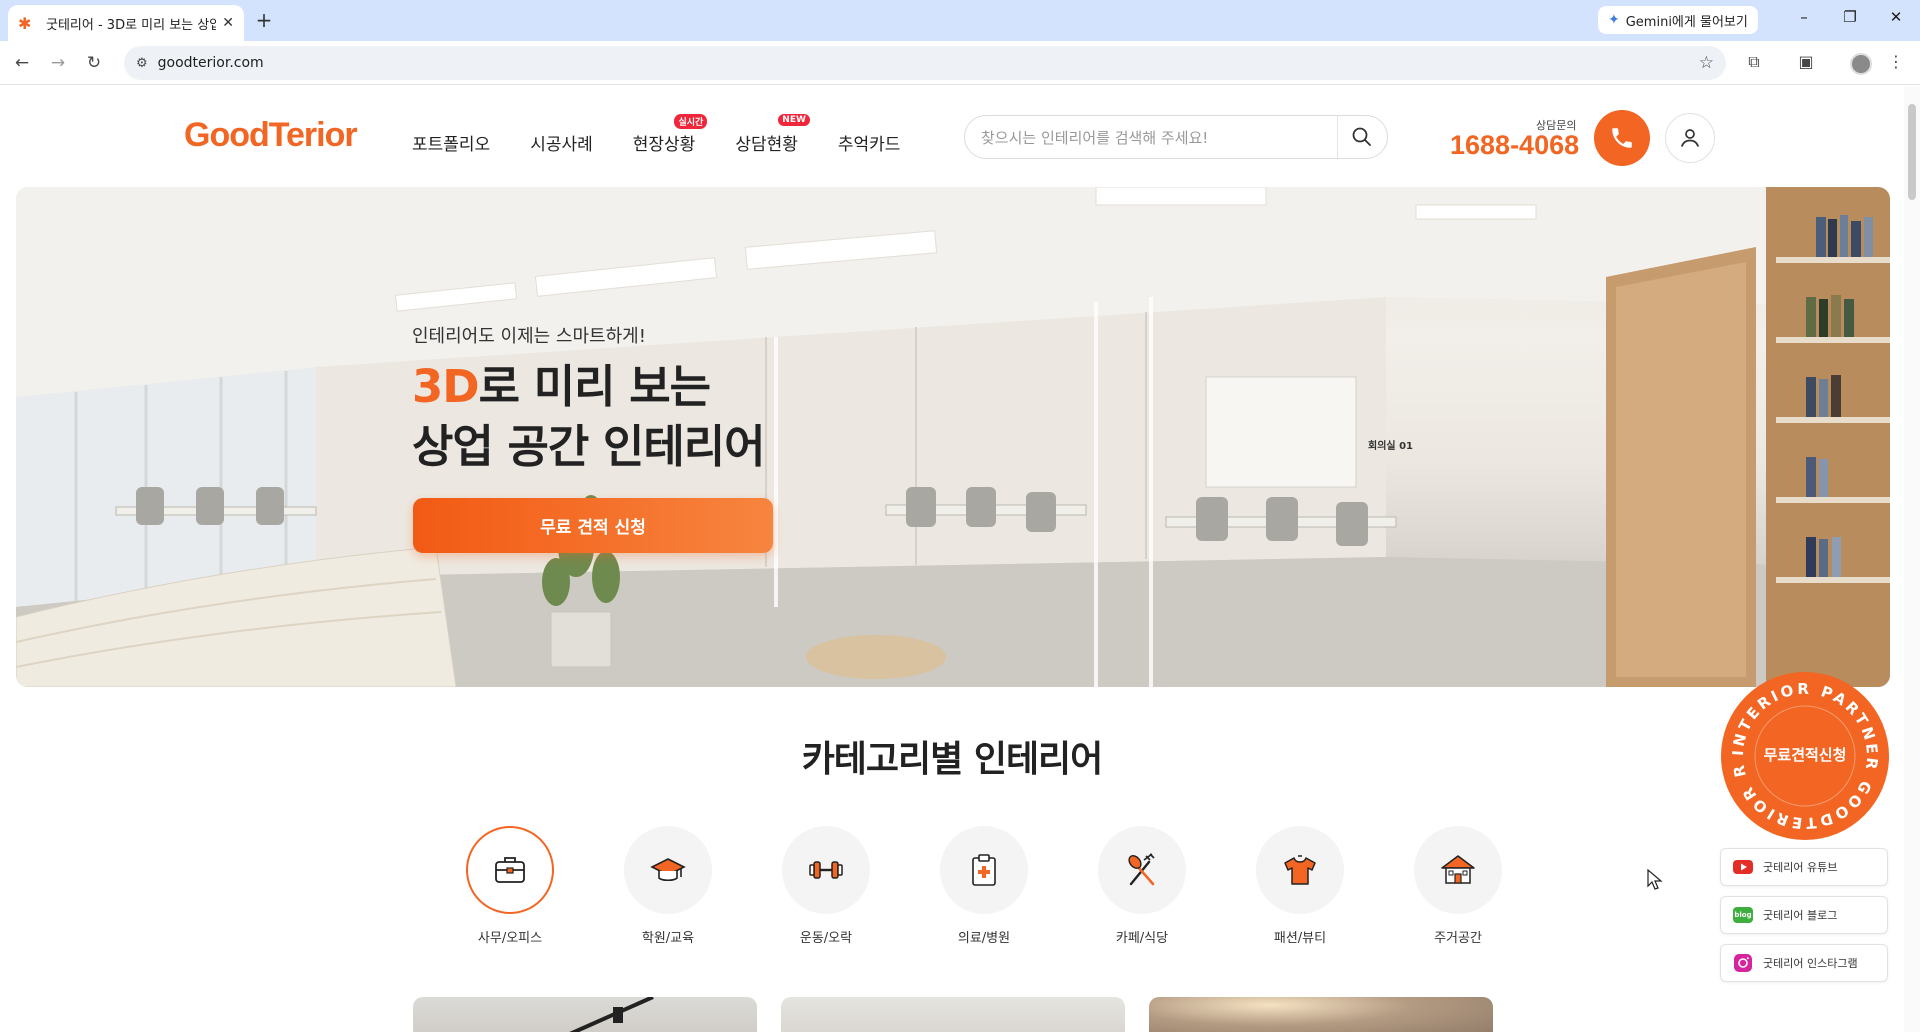 Image resolution: width=1920 pixels, height=1032 pixels. Describe the element at coordinates (1300, 938) in the screenshot. I see `category-label: 패션/뷰티` at that location.